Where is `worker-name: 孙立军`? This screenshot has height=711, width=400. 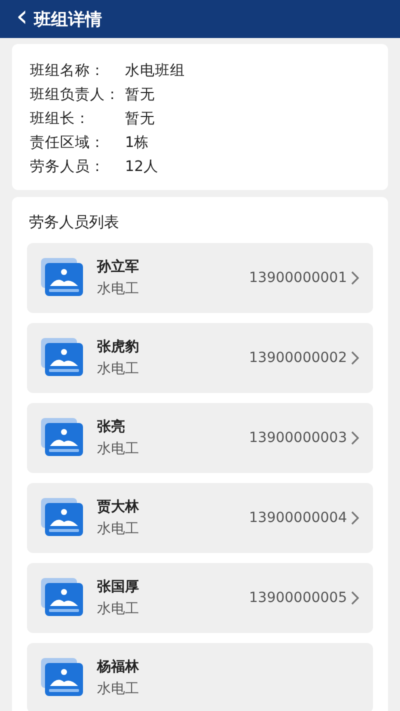
worker-name: 孙立军 is located at coordinates (118, 267).